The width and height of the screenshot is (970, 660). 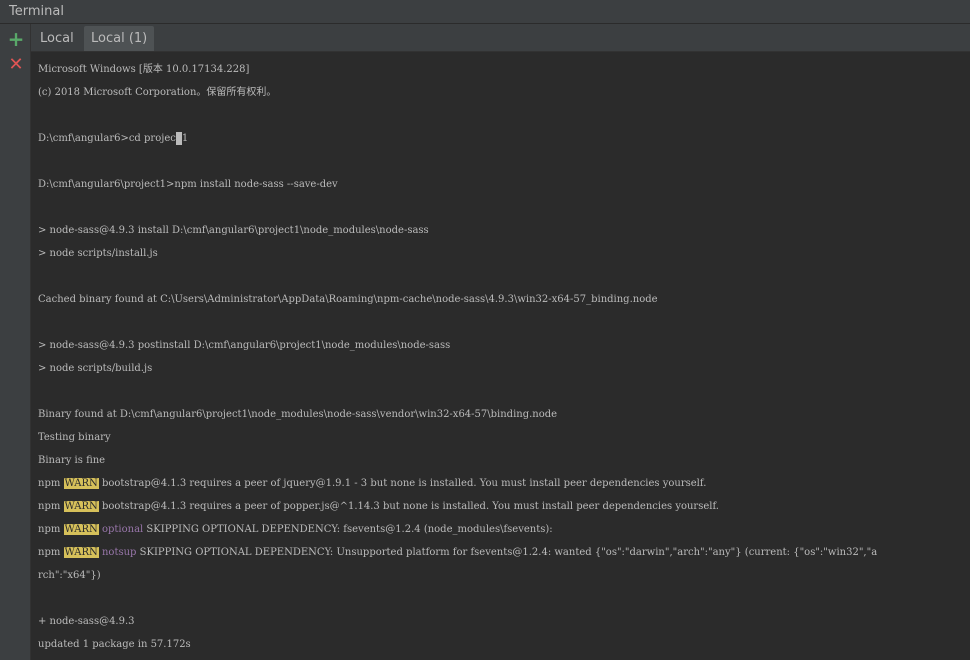 What do you see at coordinates (500, 38) in the screenshot?
I see `tab-bar: Local Local (1)` at bounding box center [500, 38].